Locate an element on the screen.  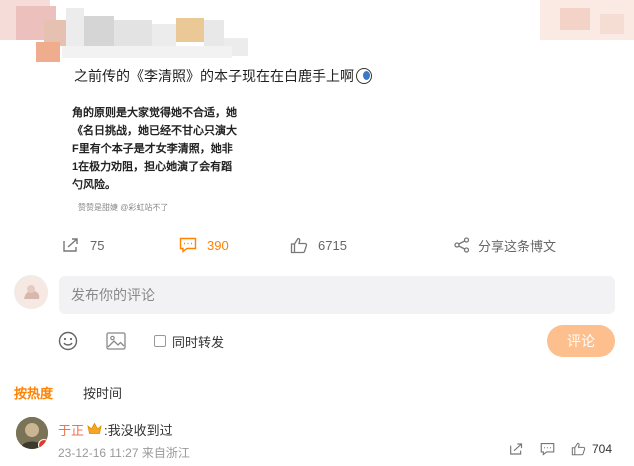
post-body: 之前传的《李清照》的本子现在在白鹿手上啊 is located at coordinates (214, 76).